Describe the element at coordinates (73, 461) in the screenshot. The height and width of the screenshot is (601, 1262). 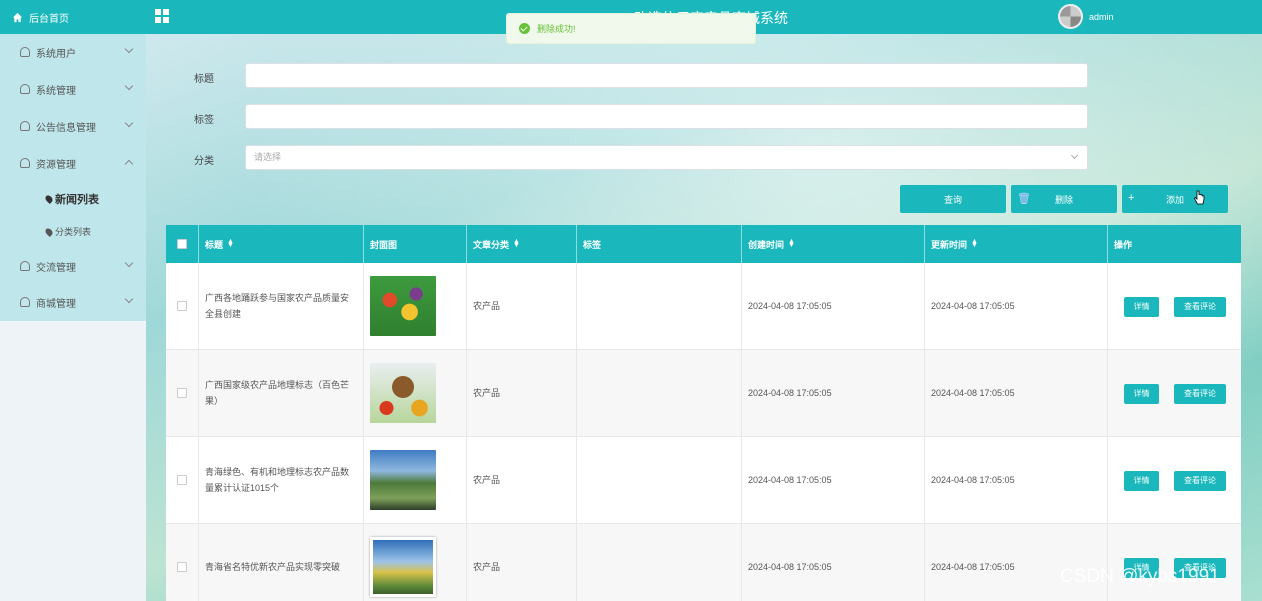
I see `sidebar-empty-area` at that location.